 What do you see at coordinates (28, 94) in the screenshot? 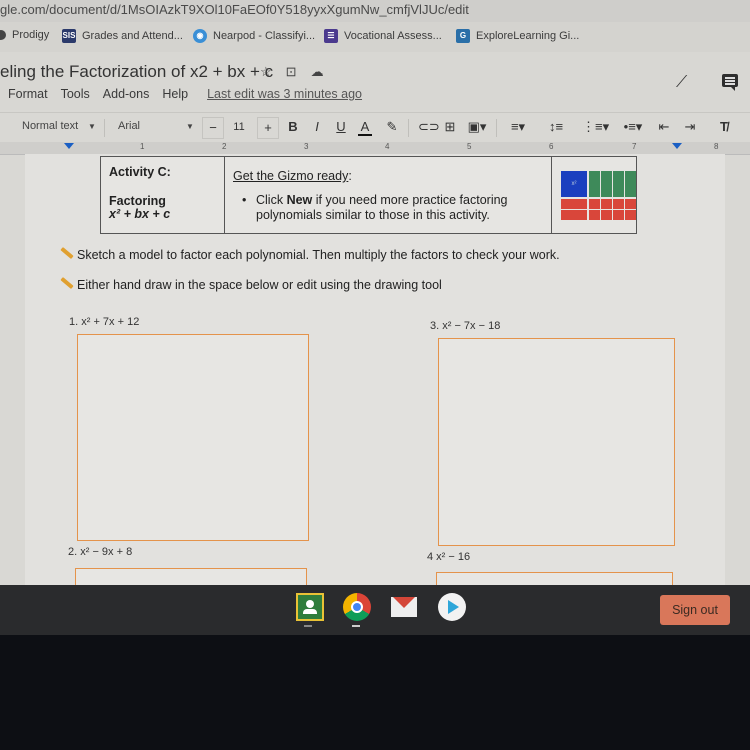
I see `menu-format: Format` at bounding box center [28, 94].